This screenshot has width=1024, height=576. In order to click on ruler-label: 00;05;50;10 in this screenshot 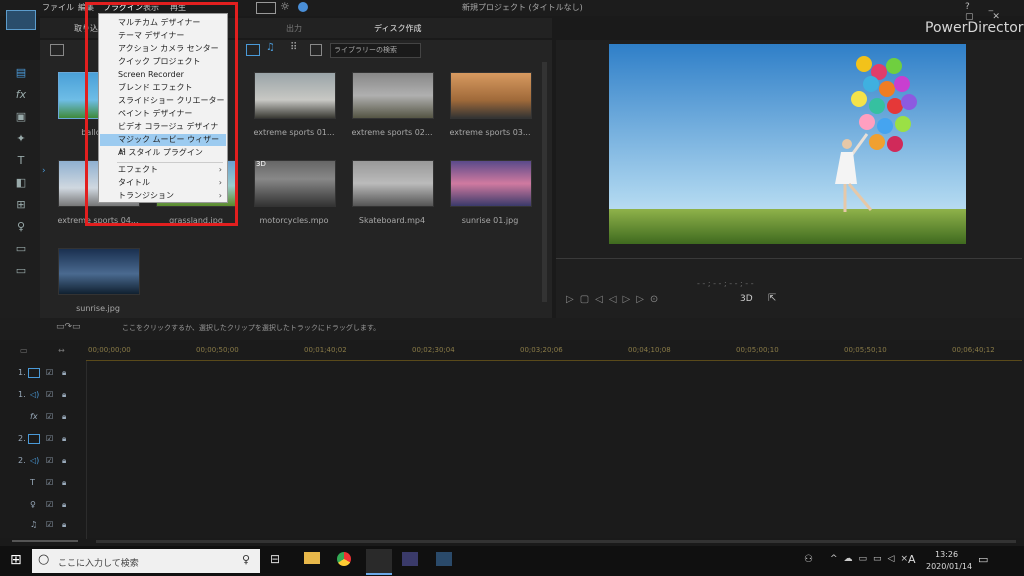, I will do `click(865, 350)`.